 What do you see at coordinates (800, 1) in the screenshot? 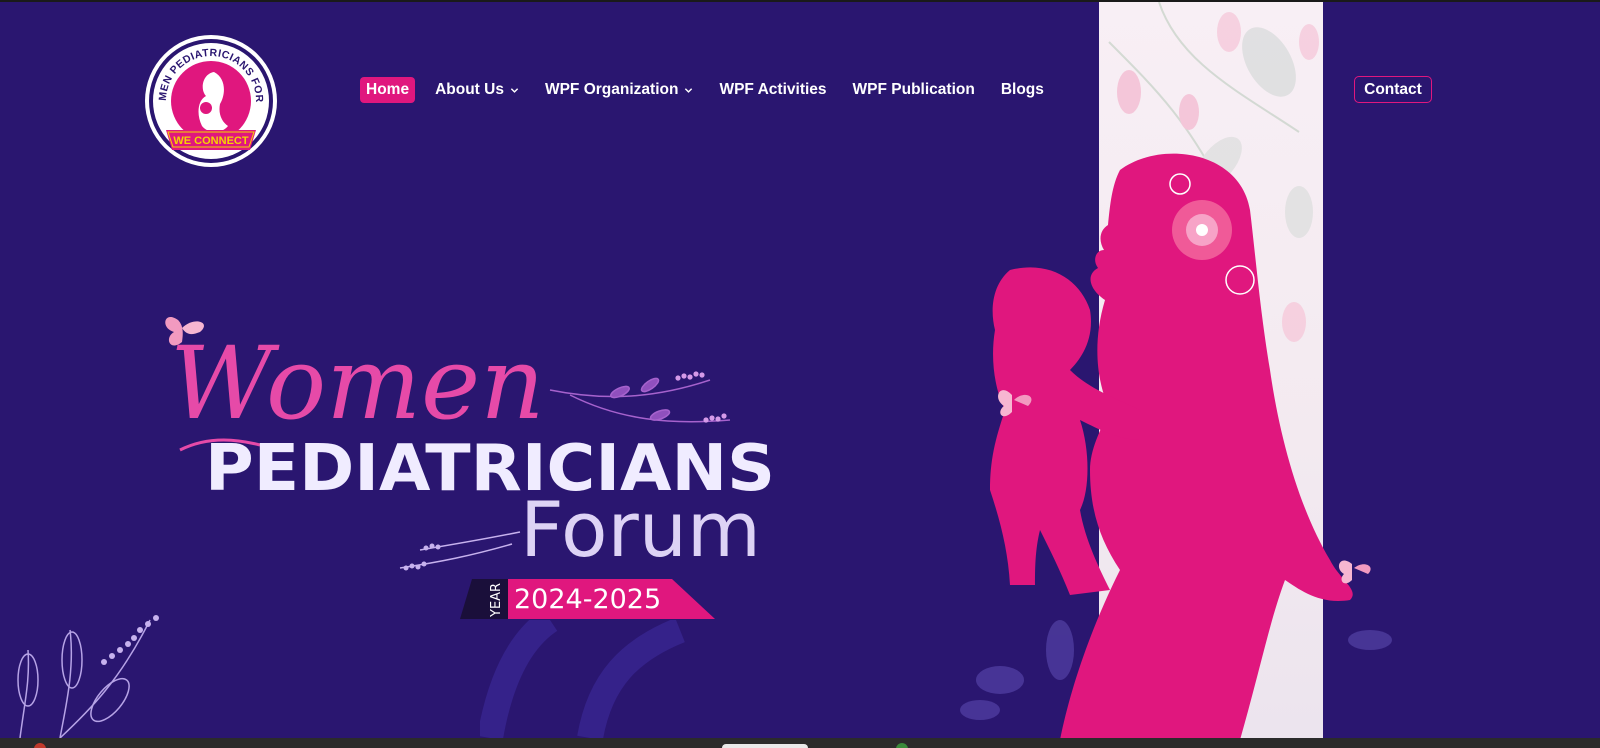
I see `window-top-border` at bounding box center [800, 1].